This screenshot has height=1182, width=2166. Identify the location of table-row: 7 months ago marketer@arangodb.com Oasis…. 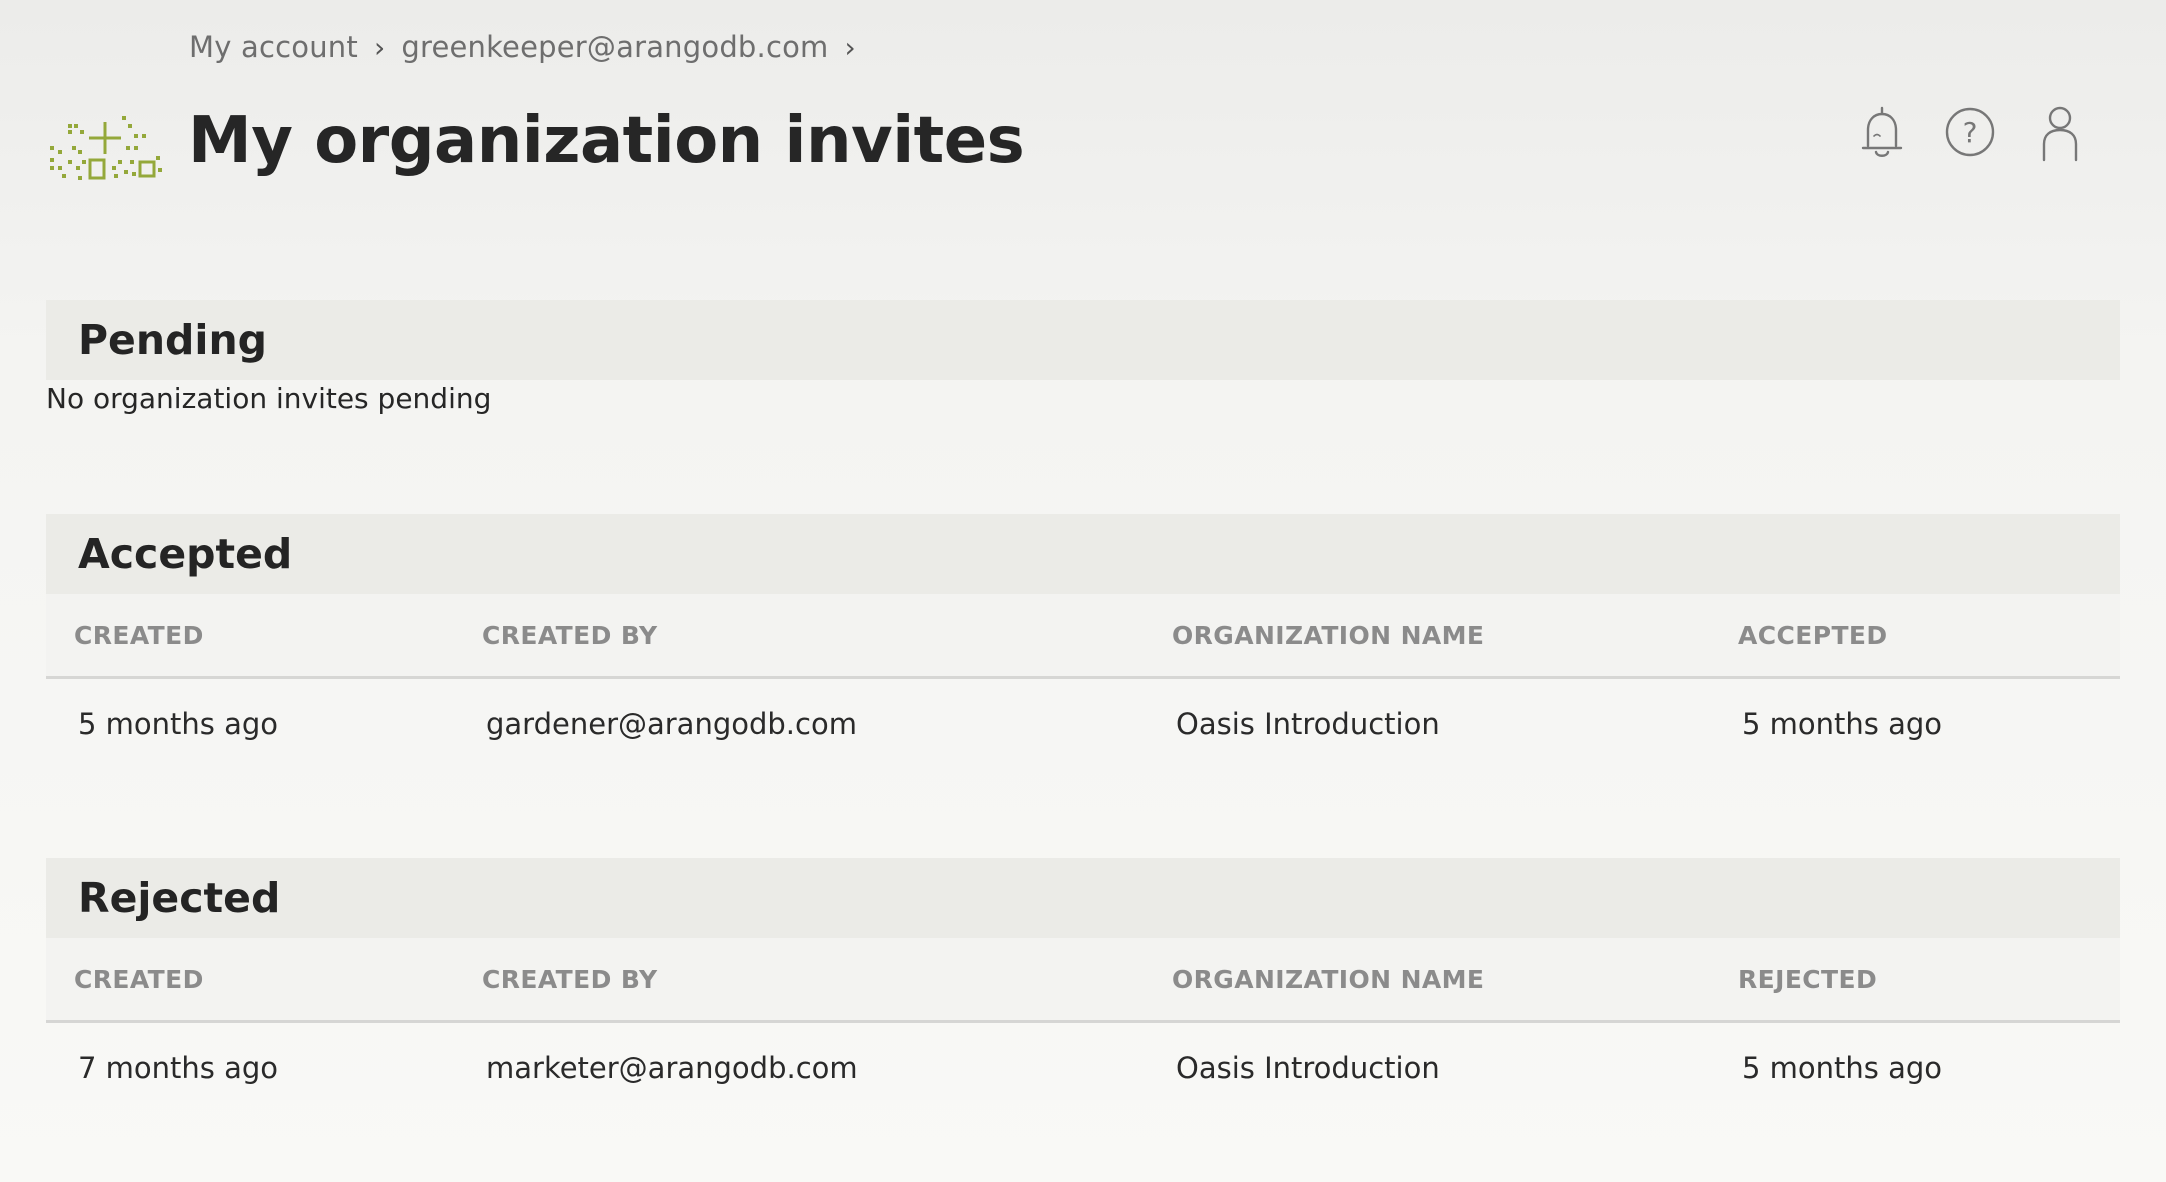
(1083, 1068).